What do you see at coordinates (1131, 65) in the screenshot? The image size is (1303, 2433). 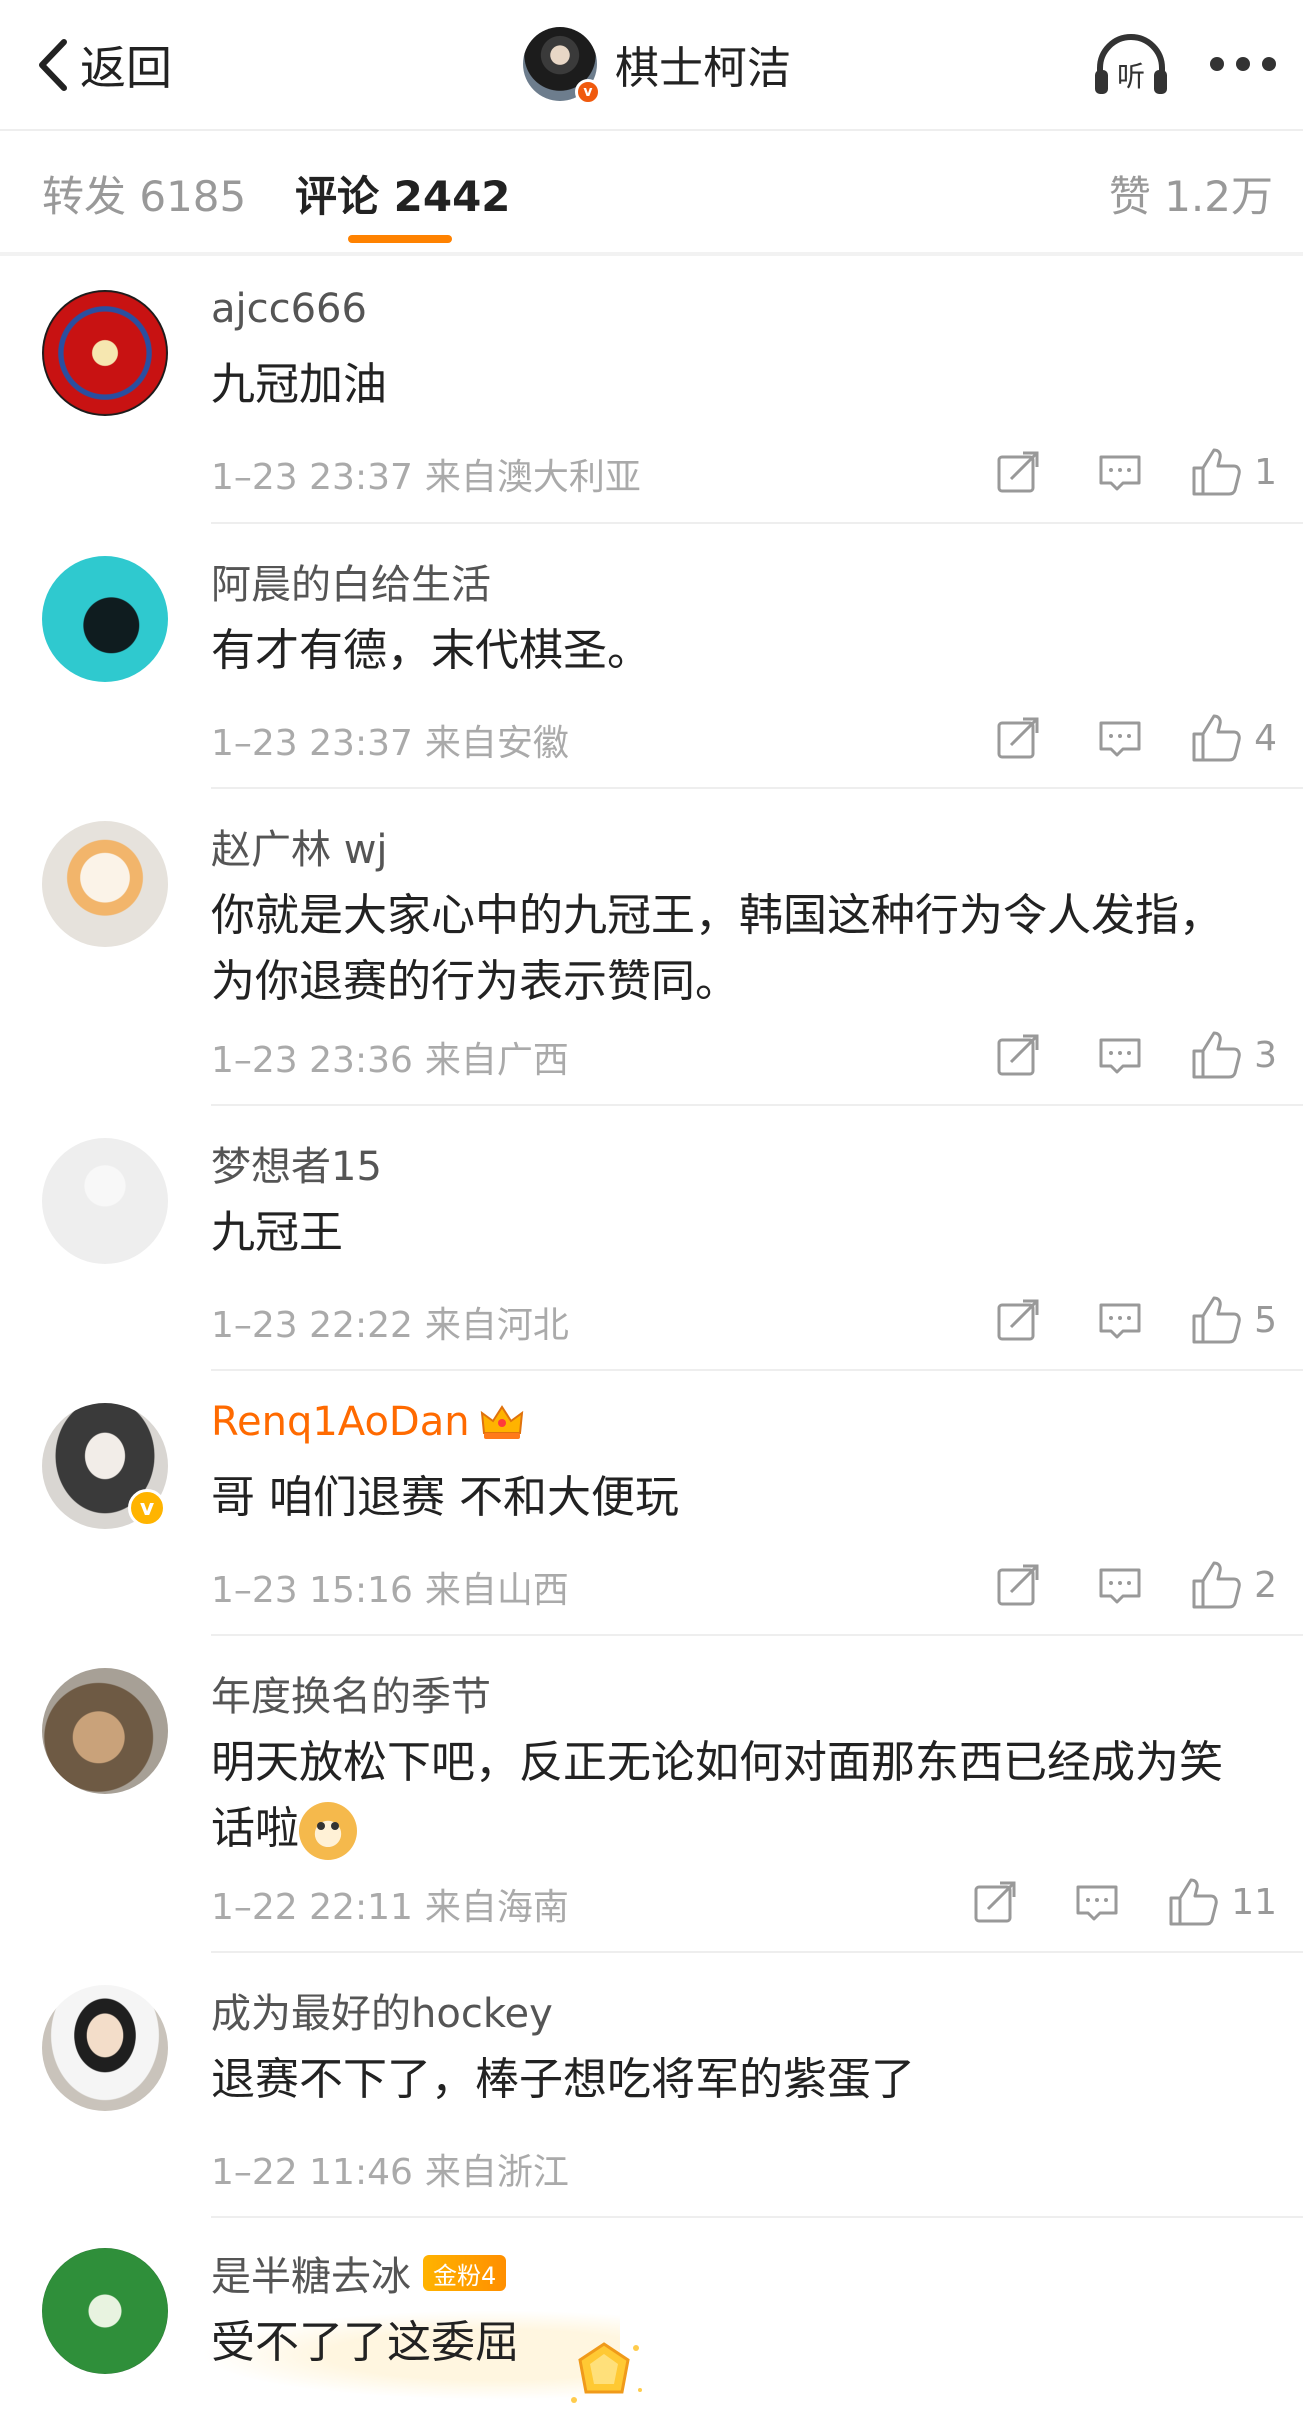 I see `listen-button: 听` at bounding box center [1131, 65].